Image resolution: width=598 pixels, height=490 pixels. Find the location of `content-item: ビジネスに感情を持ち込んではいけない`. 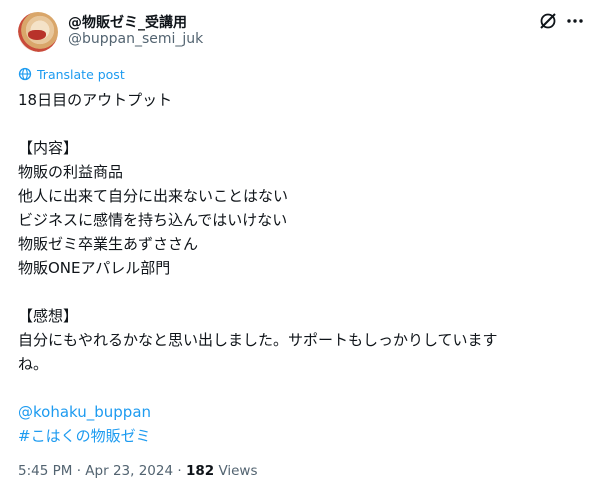

content-item: ビジネスに感情を持ち込んではいけない is located at coordinates (153, 220).